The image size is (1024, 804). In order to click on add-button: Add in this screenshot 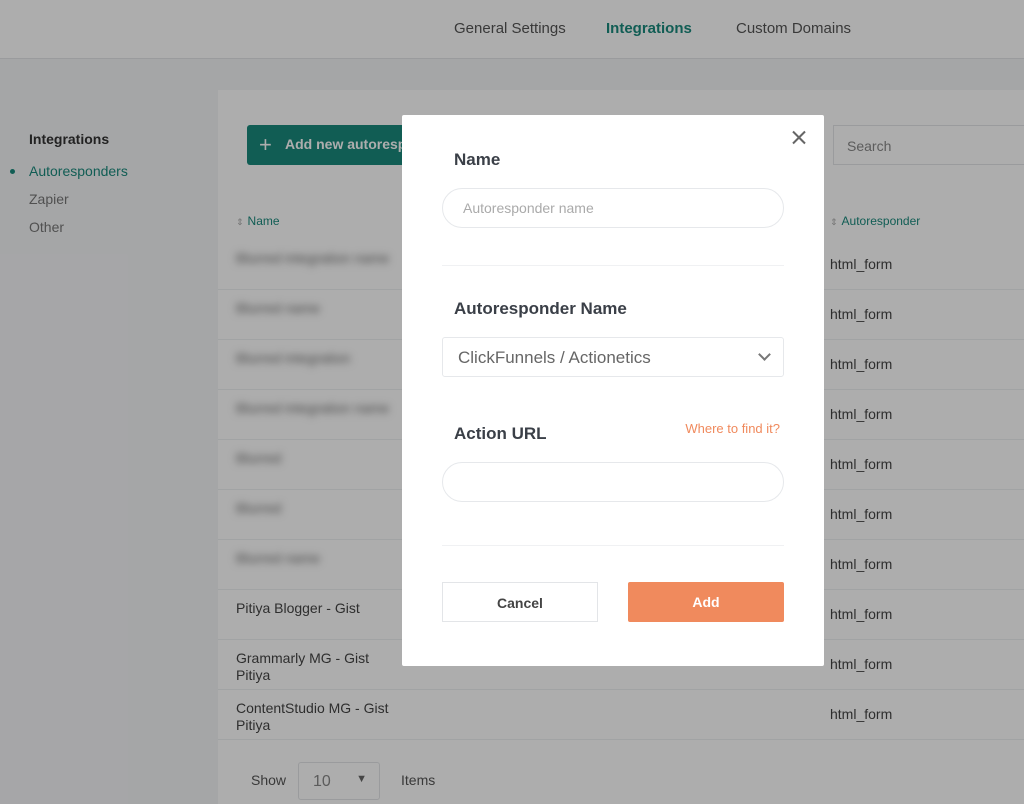, I will do `click(706, 602)`.